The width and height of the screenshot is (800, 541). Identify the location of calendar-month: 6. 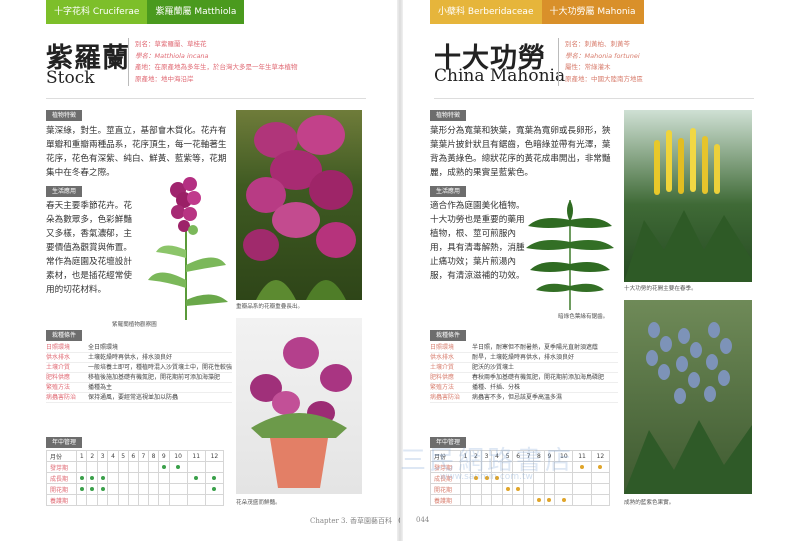
(133, 456).